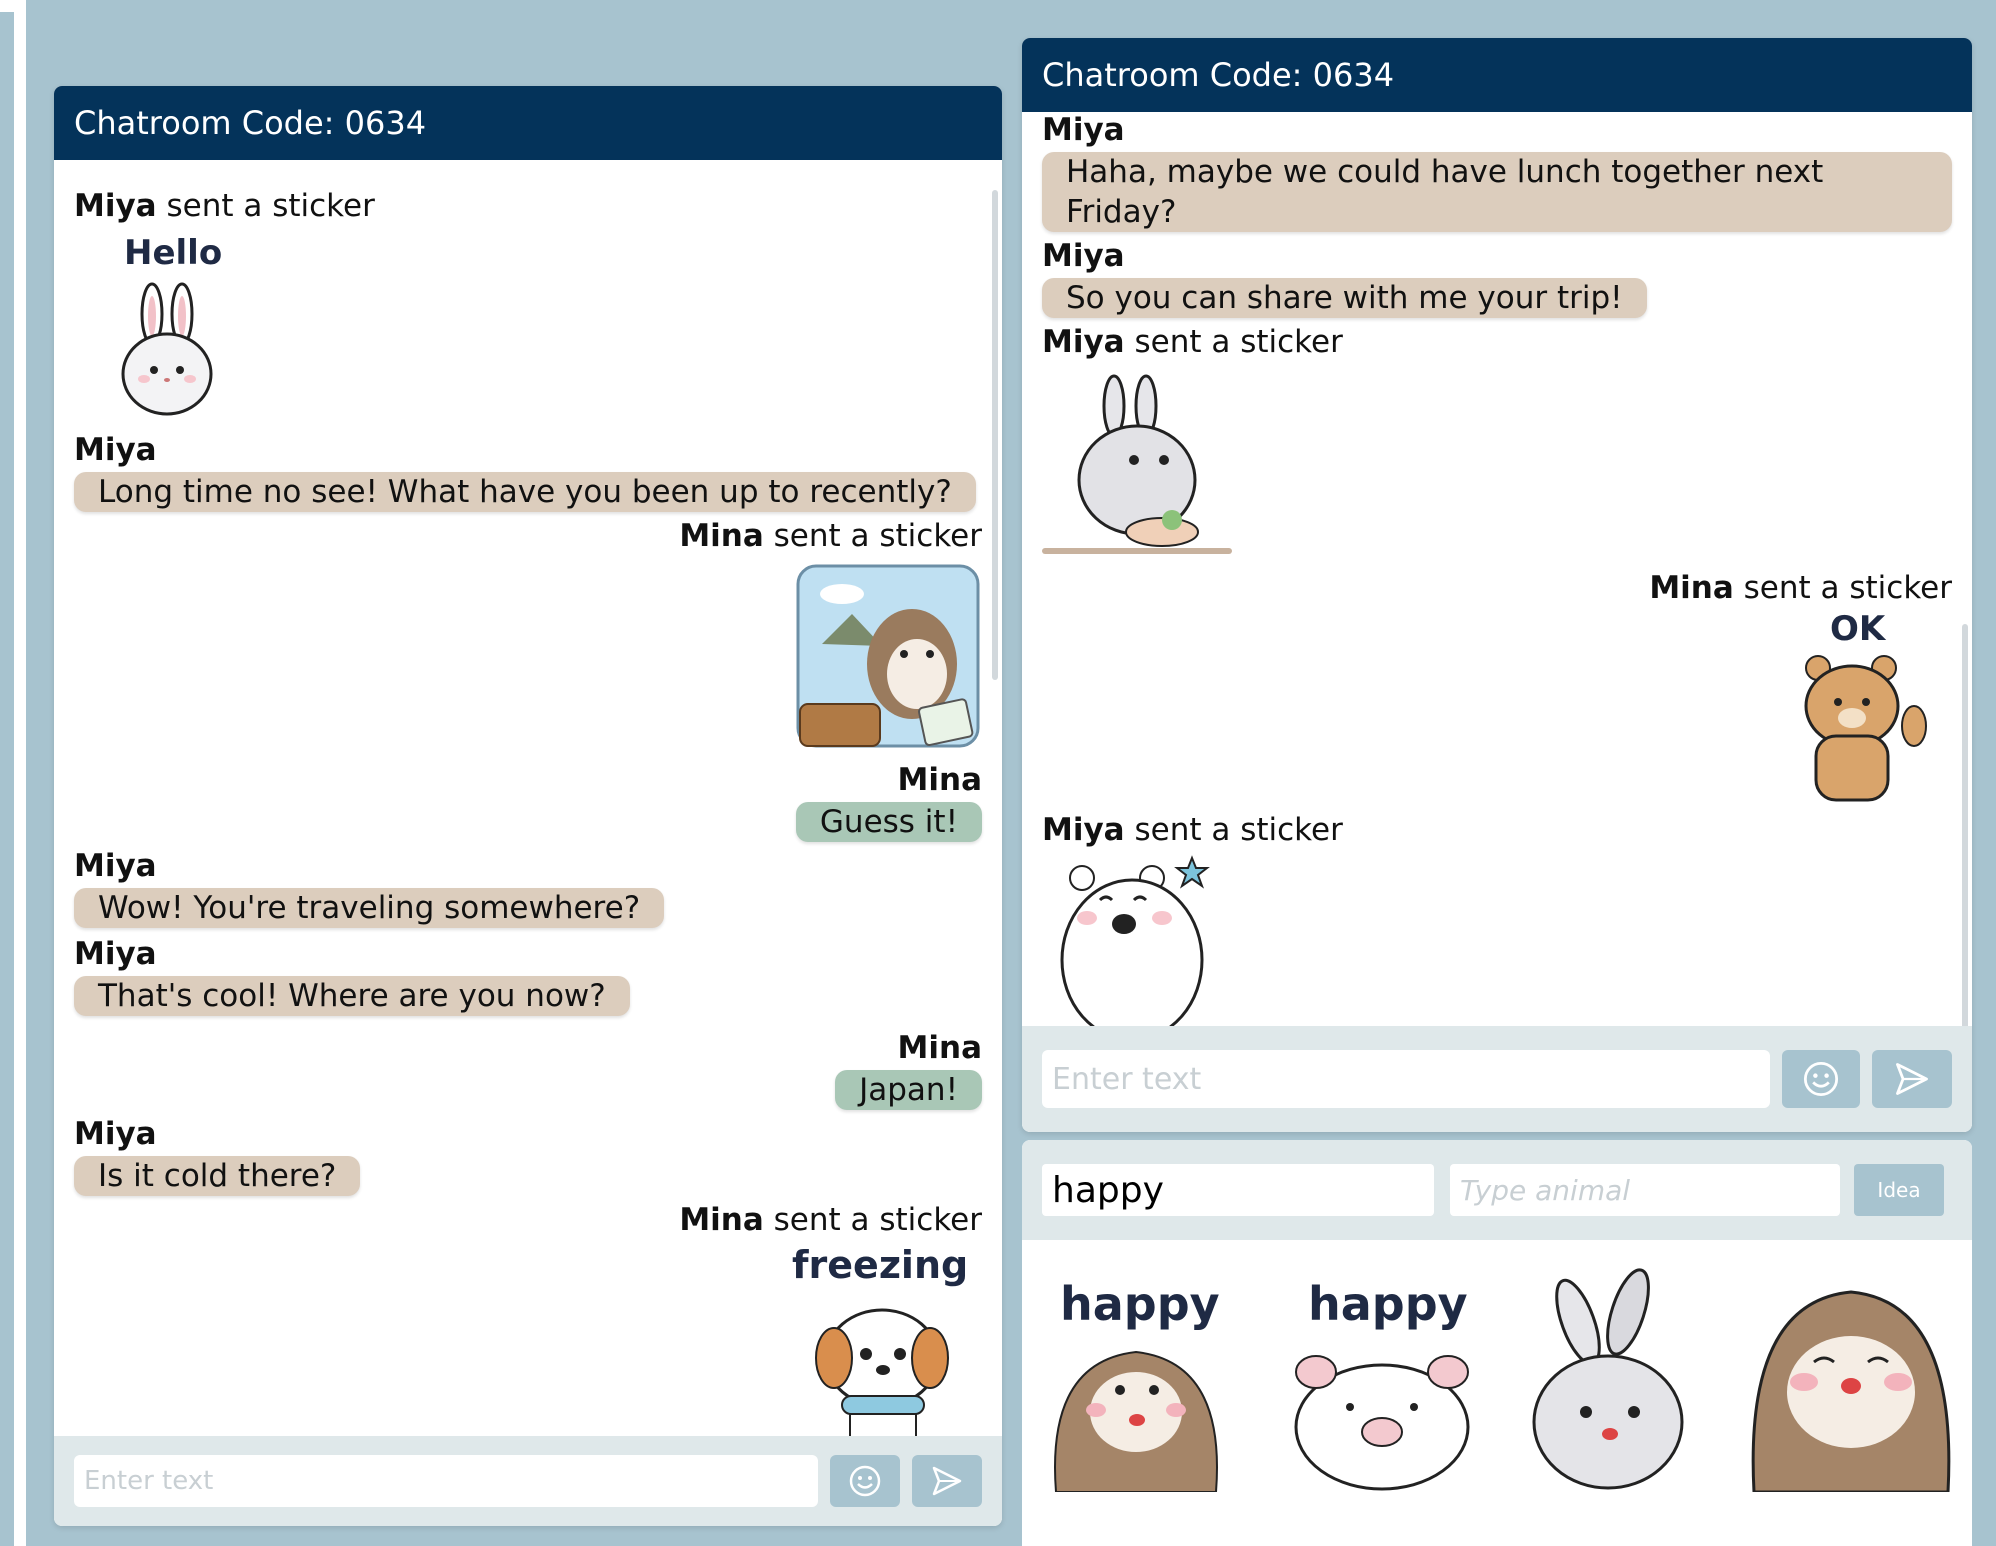 This screenshot has height=1546, width=1996. What do you see at coordinates (1379, 1377) in the screenshot?
I see `pig-happy-sticker: happy` at bounding box center [1379, 1377].